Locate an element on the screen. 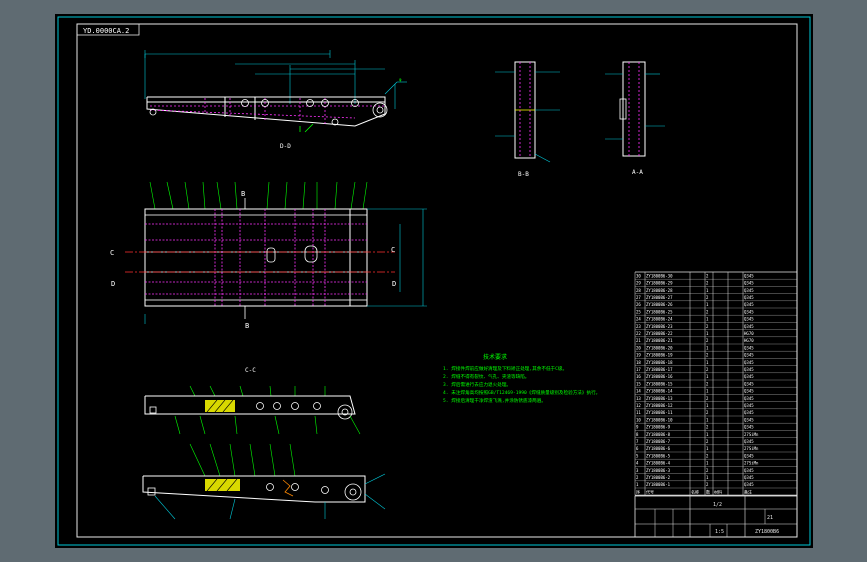 The height and width of the screenshot is (562, 867). parts-cell: ZY1800B6-7 is located at coordinates (658, 441).